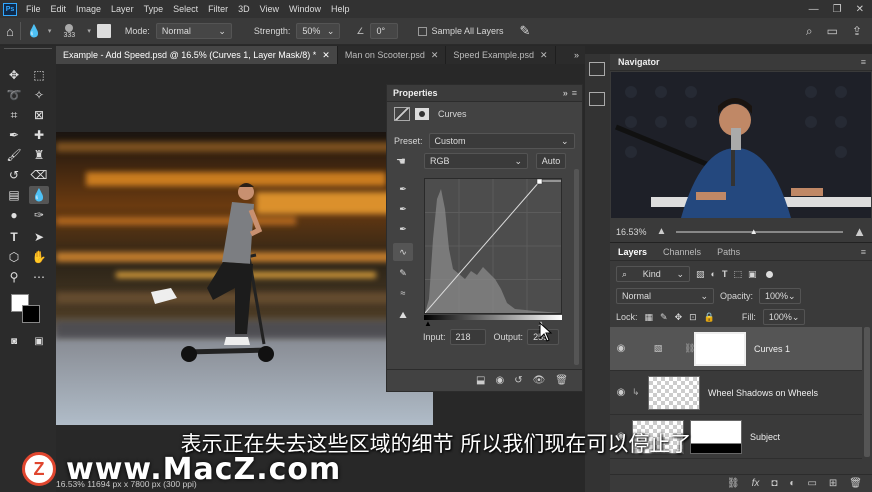  I want to click on menu-image: Image, so click(88, 9).